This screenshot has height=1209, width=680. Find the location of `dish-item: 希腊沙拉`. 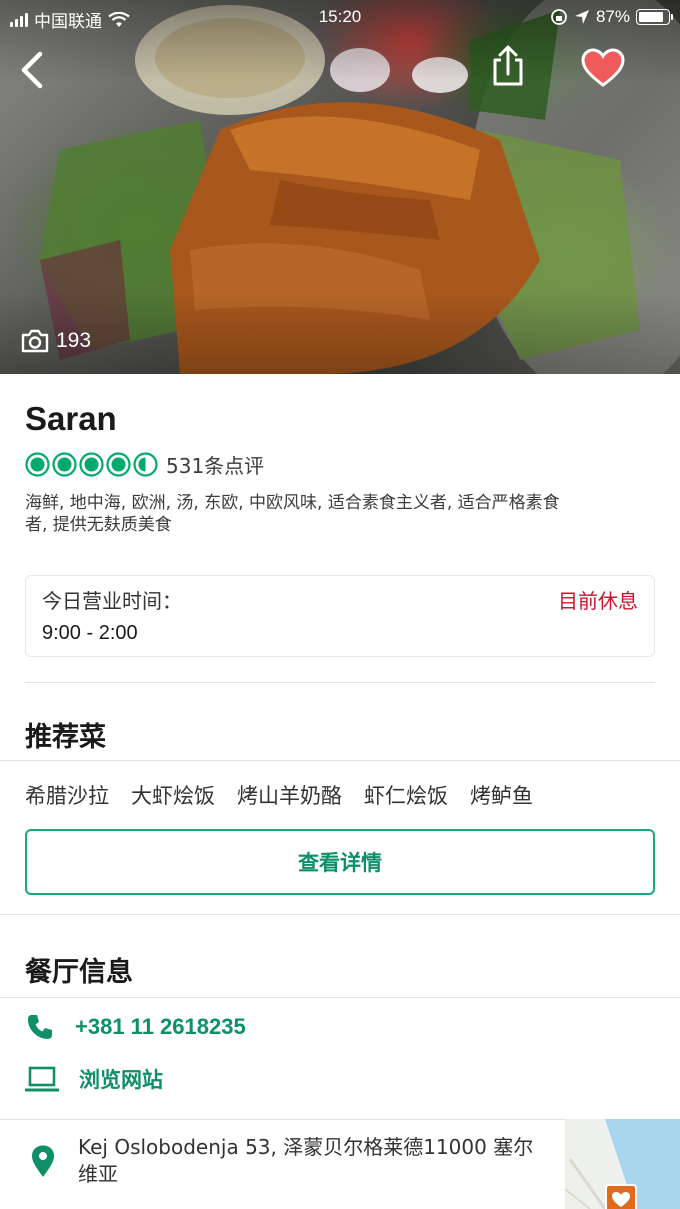

dish-item: 希腊沙拉 is located at coordinates (67, 795).